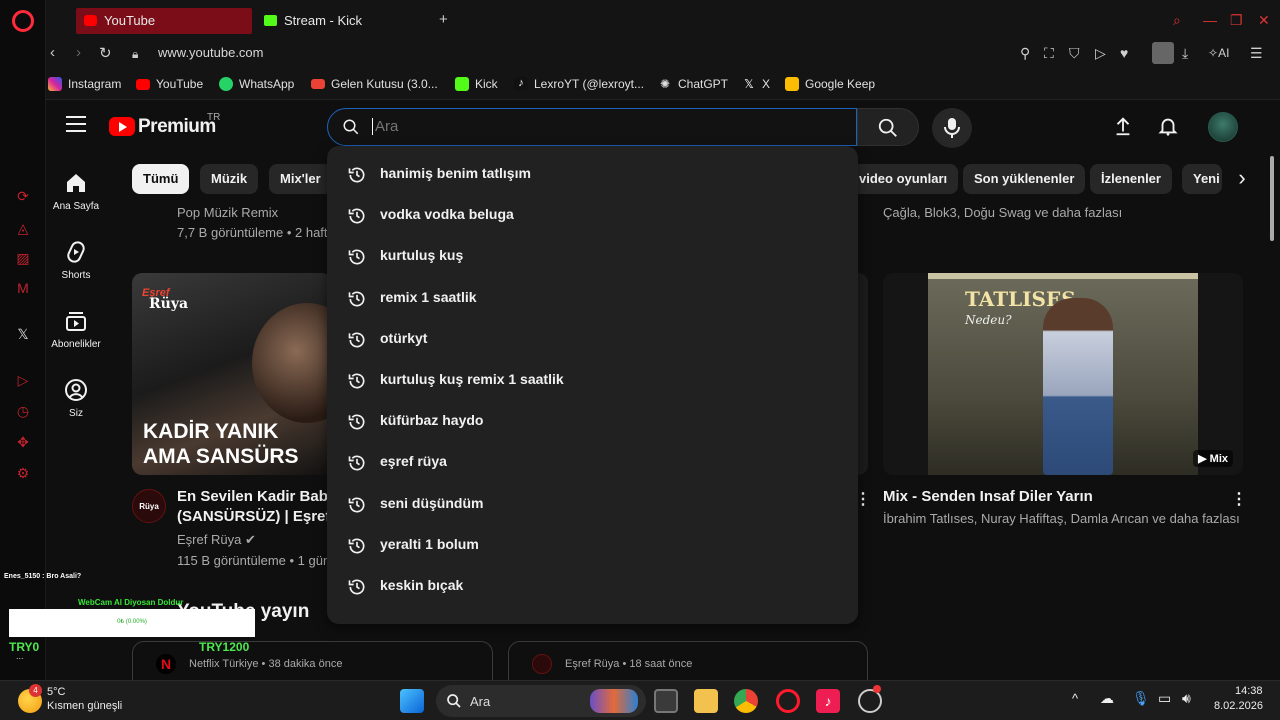 The height and width of the screenshot is (720, 1280). Describe the element at coordinates (746, 701) in the screenshot. I see `chrome-icon` at that location.